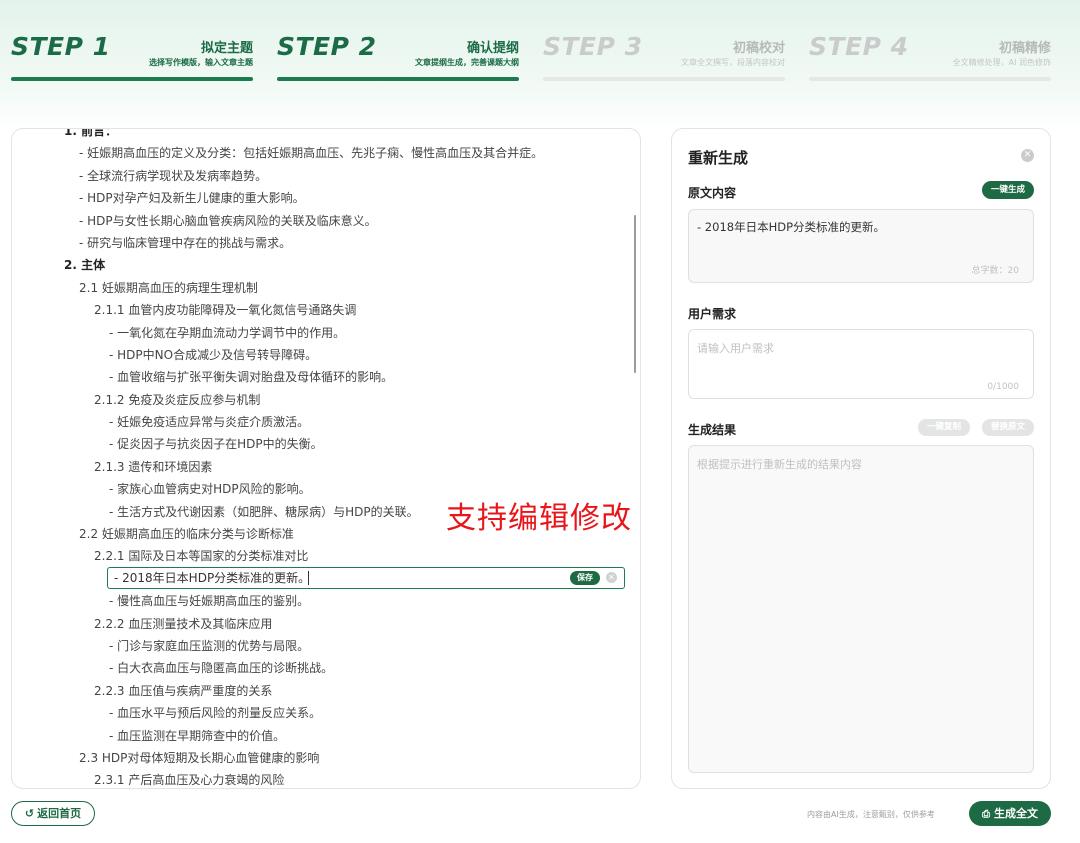 This screenshot has width=1080, height=843. Describe the element at coordinates (326, 668) in the screenshot. I see `outline-line: - 白大衣高血压与隐匿高血压的诊断挑战。` at that location.